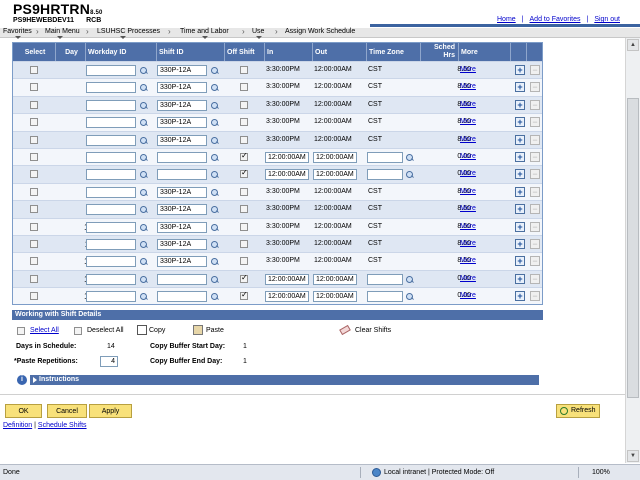  What do you see at coordinates (578, 411) in the screenshot?
I see `refresh-button: Refresh` at bounding box center [578, 411].